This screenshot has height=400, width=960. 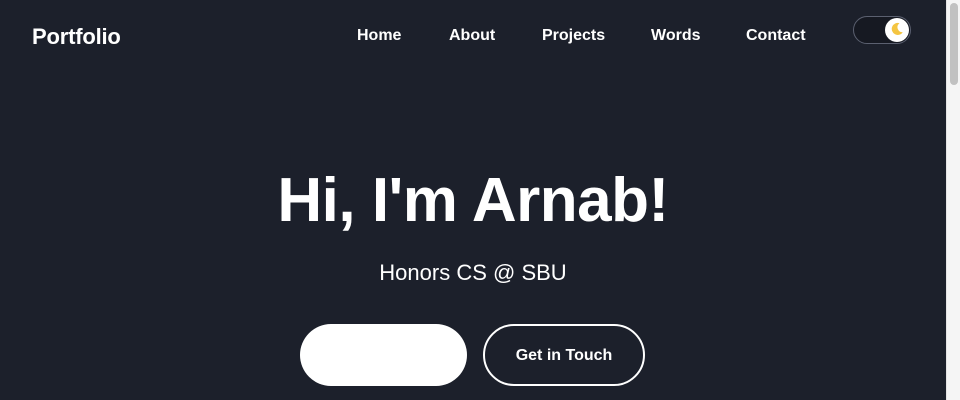 I want to click on hero-title: Hi, I'm Arnab!, so click(x=473, y=200).